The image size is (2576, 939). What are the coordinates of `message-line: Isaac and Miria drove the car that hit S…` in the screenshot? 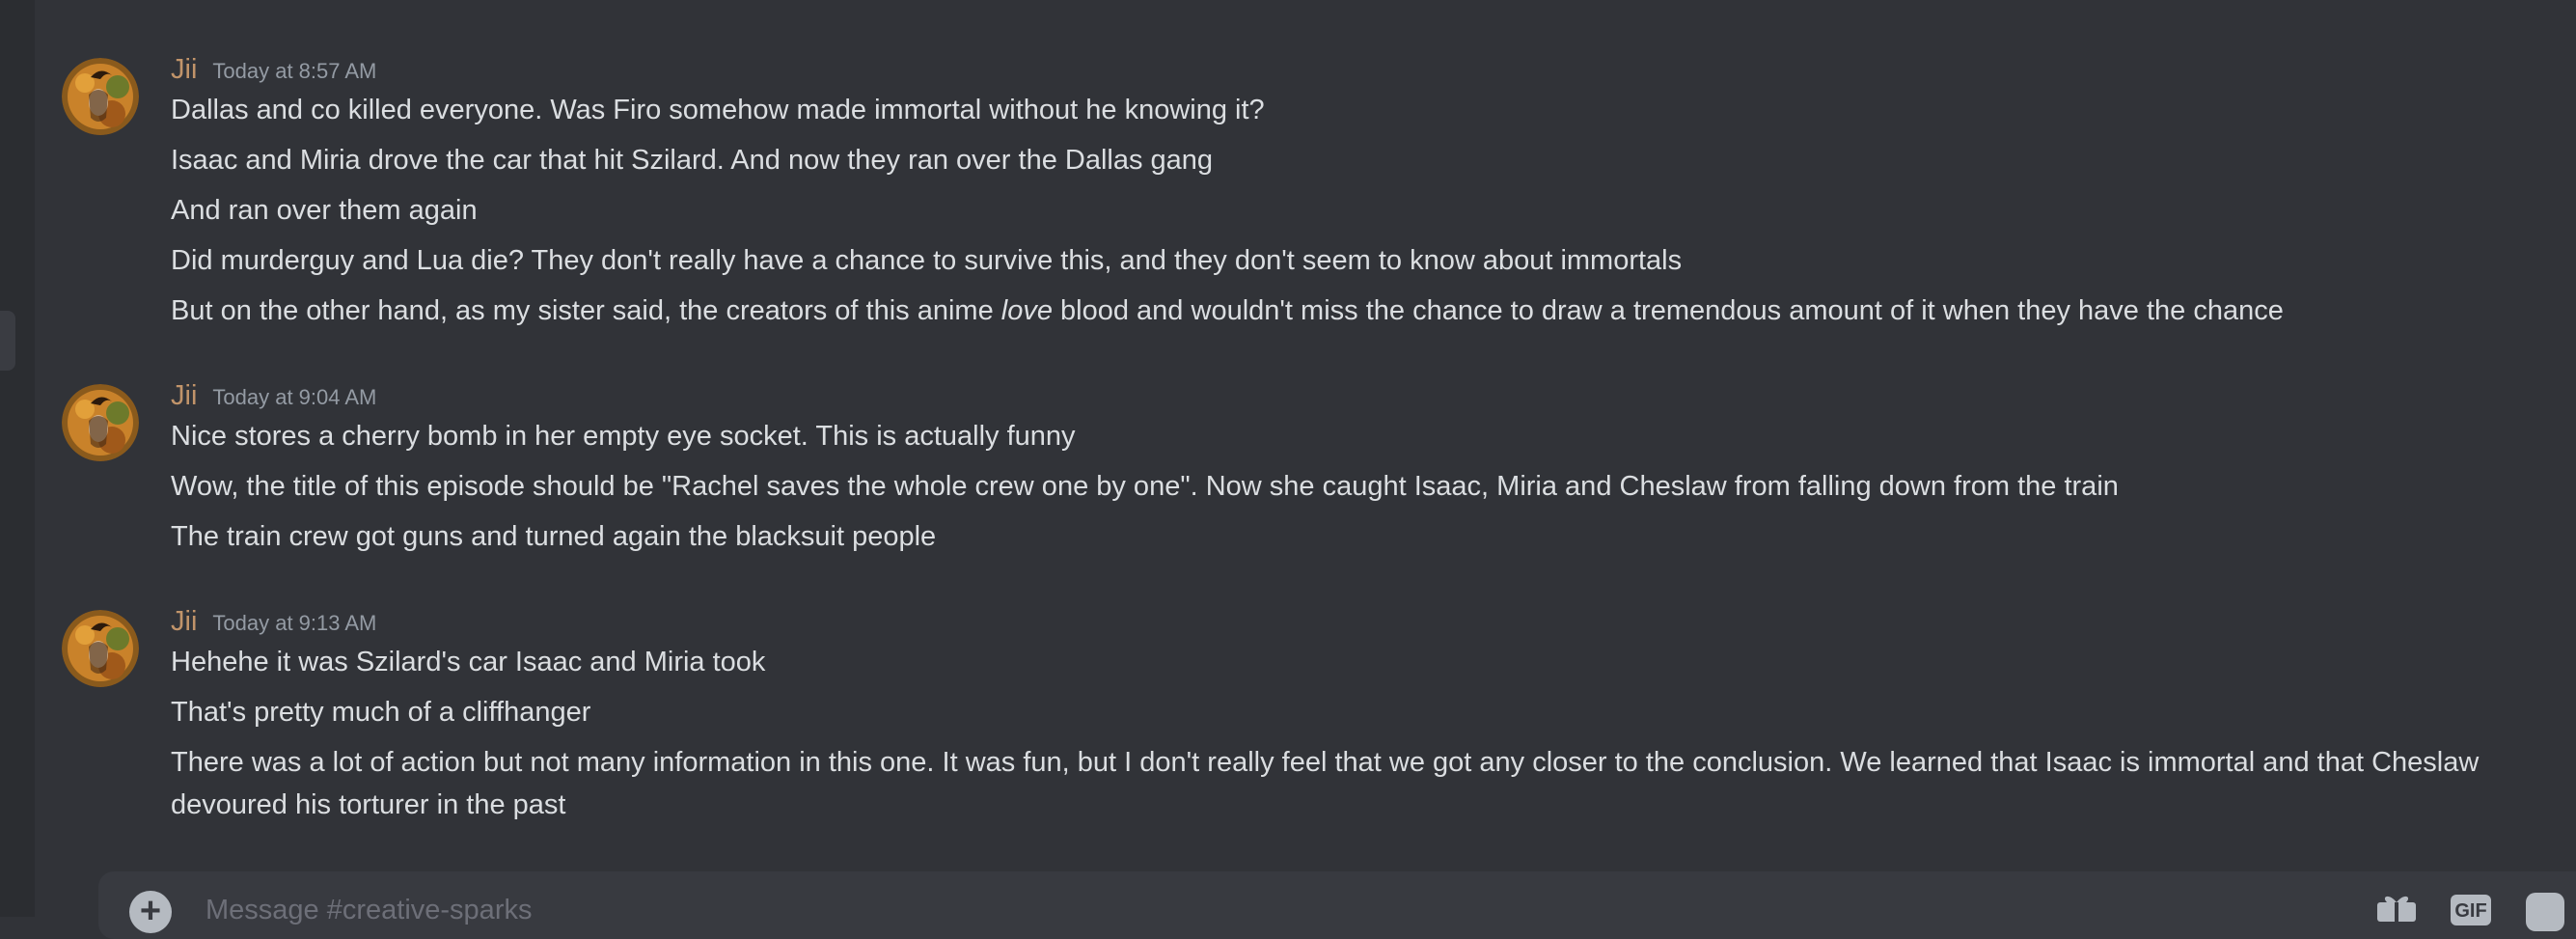 It's located at (693, 160).